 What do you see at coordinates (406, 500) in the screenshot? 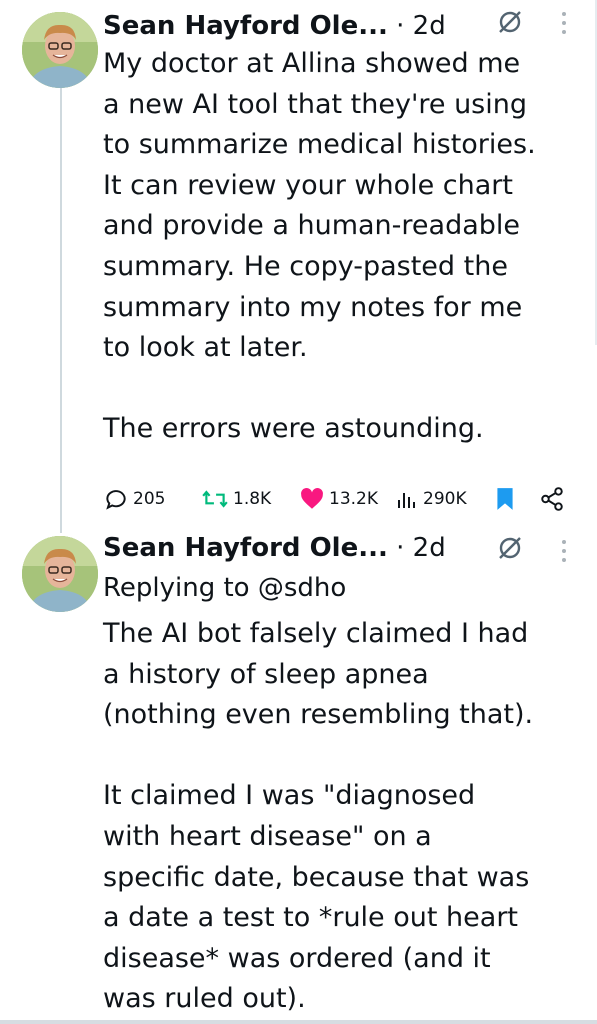
I see `views-icon` at bounding box center [406, 500].